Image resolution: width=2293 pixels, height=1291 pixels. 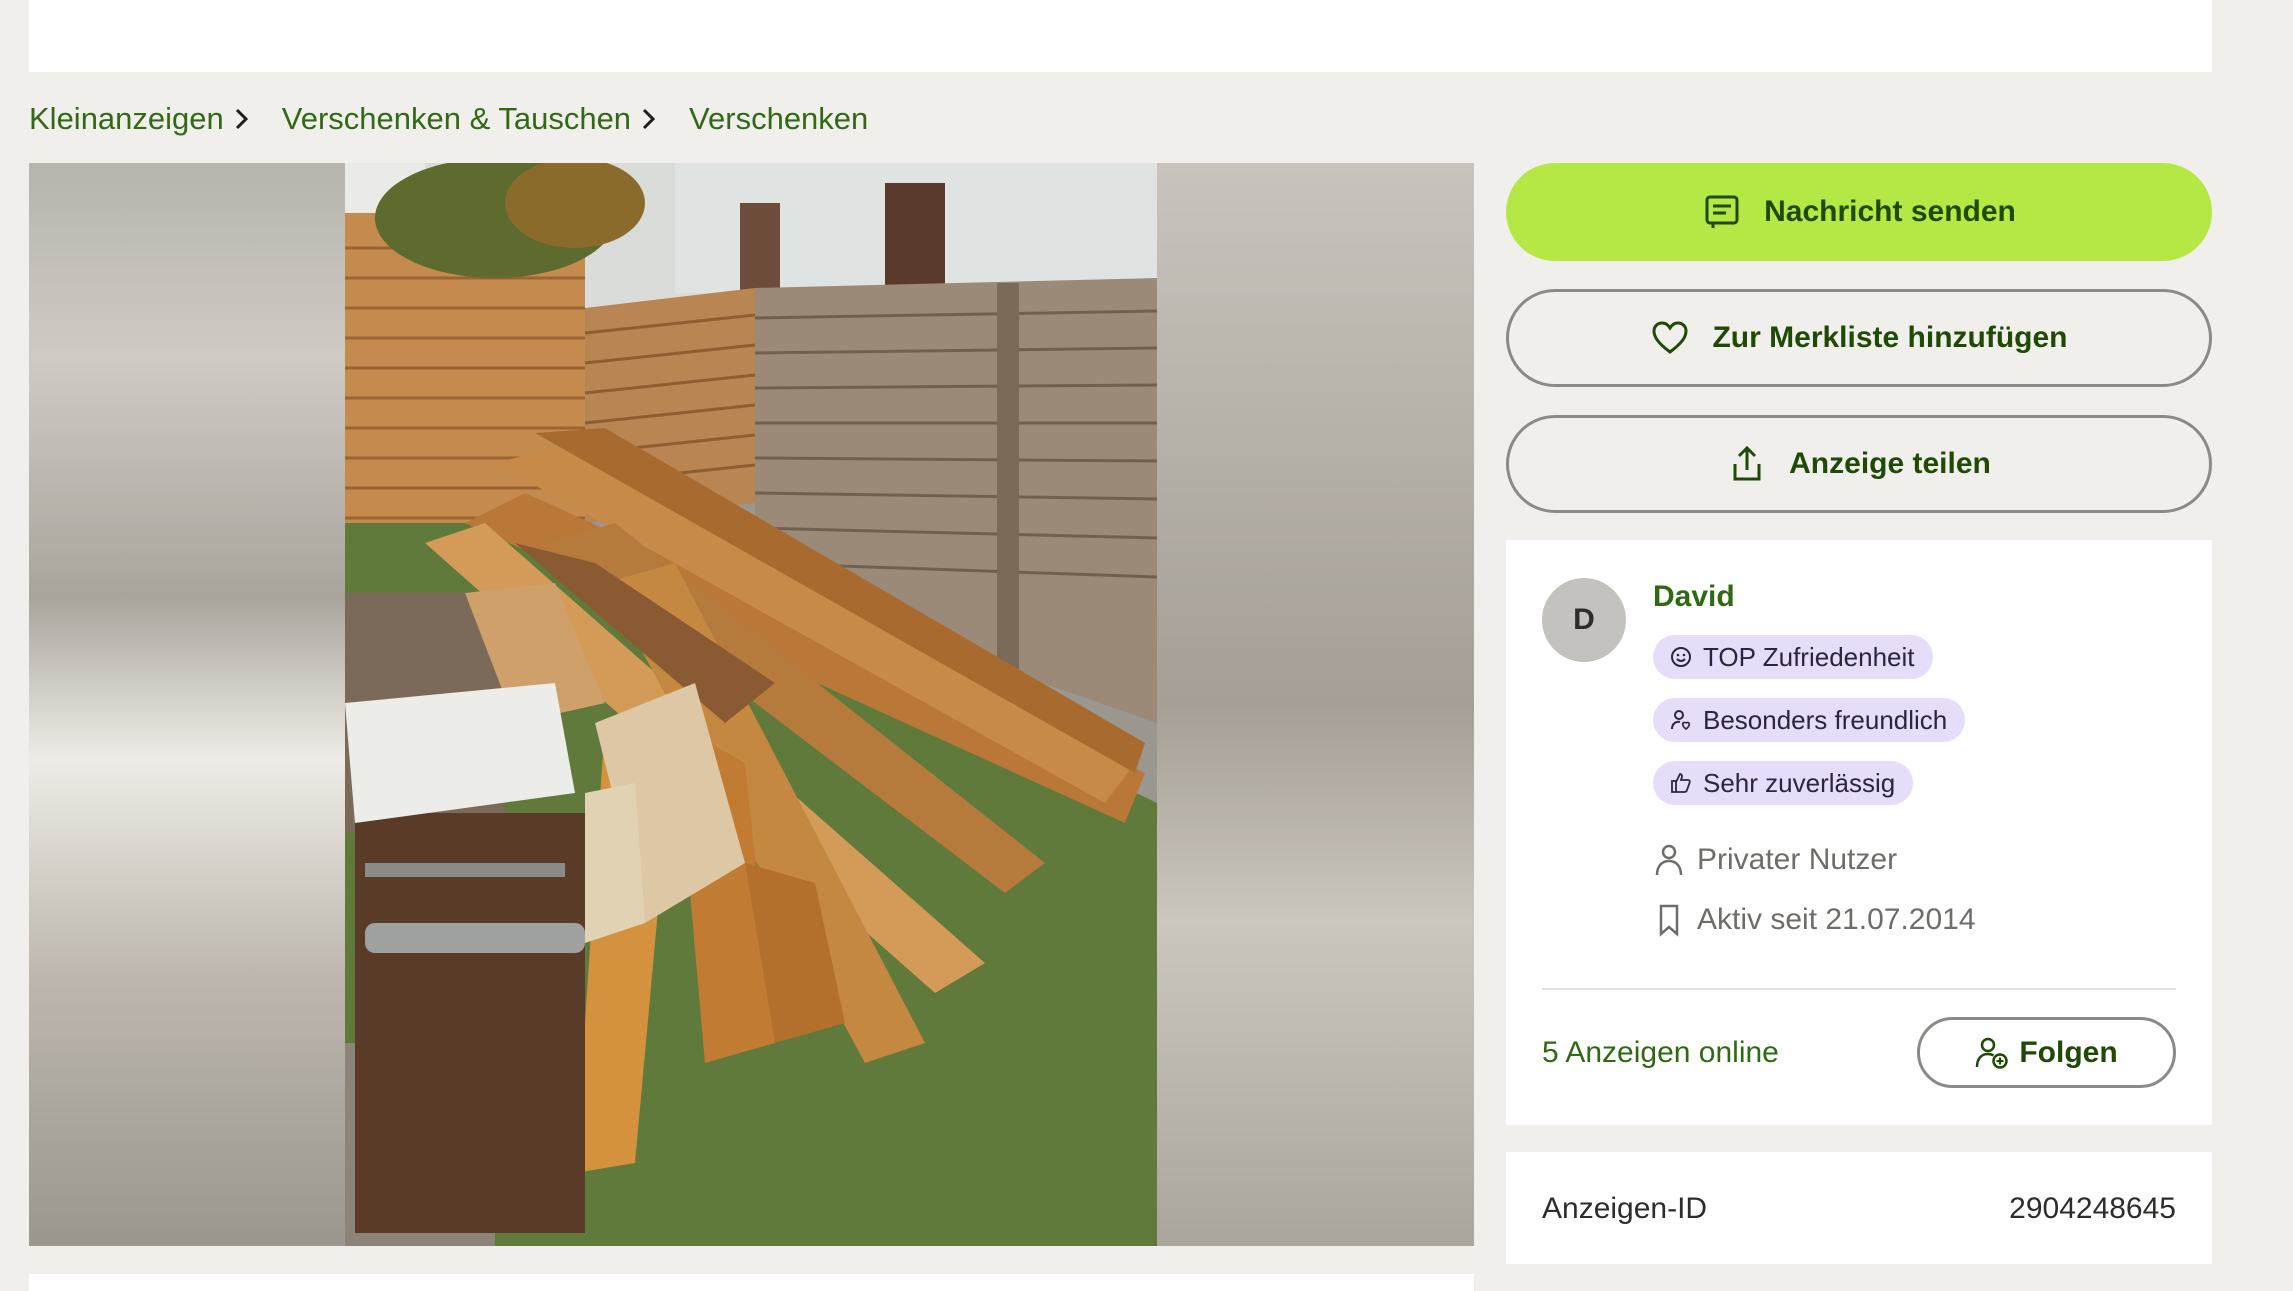 I want to click on add-to-watchlist-label: Zur Merkliste hinzufügen, so click(x=1890, y=337).